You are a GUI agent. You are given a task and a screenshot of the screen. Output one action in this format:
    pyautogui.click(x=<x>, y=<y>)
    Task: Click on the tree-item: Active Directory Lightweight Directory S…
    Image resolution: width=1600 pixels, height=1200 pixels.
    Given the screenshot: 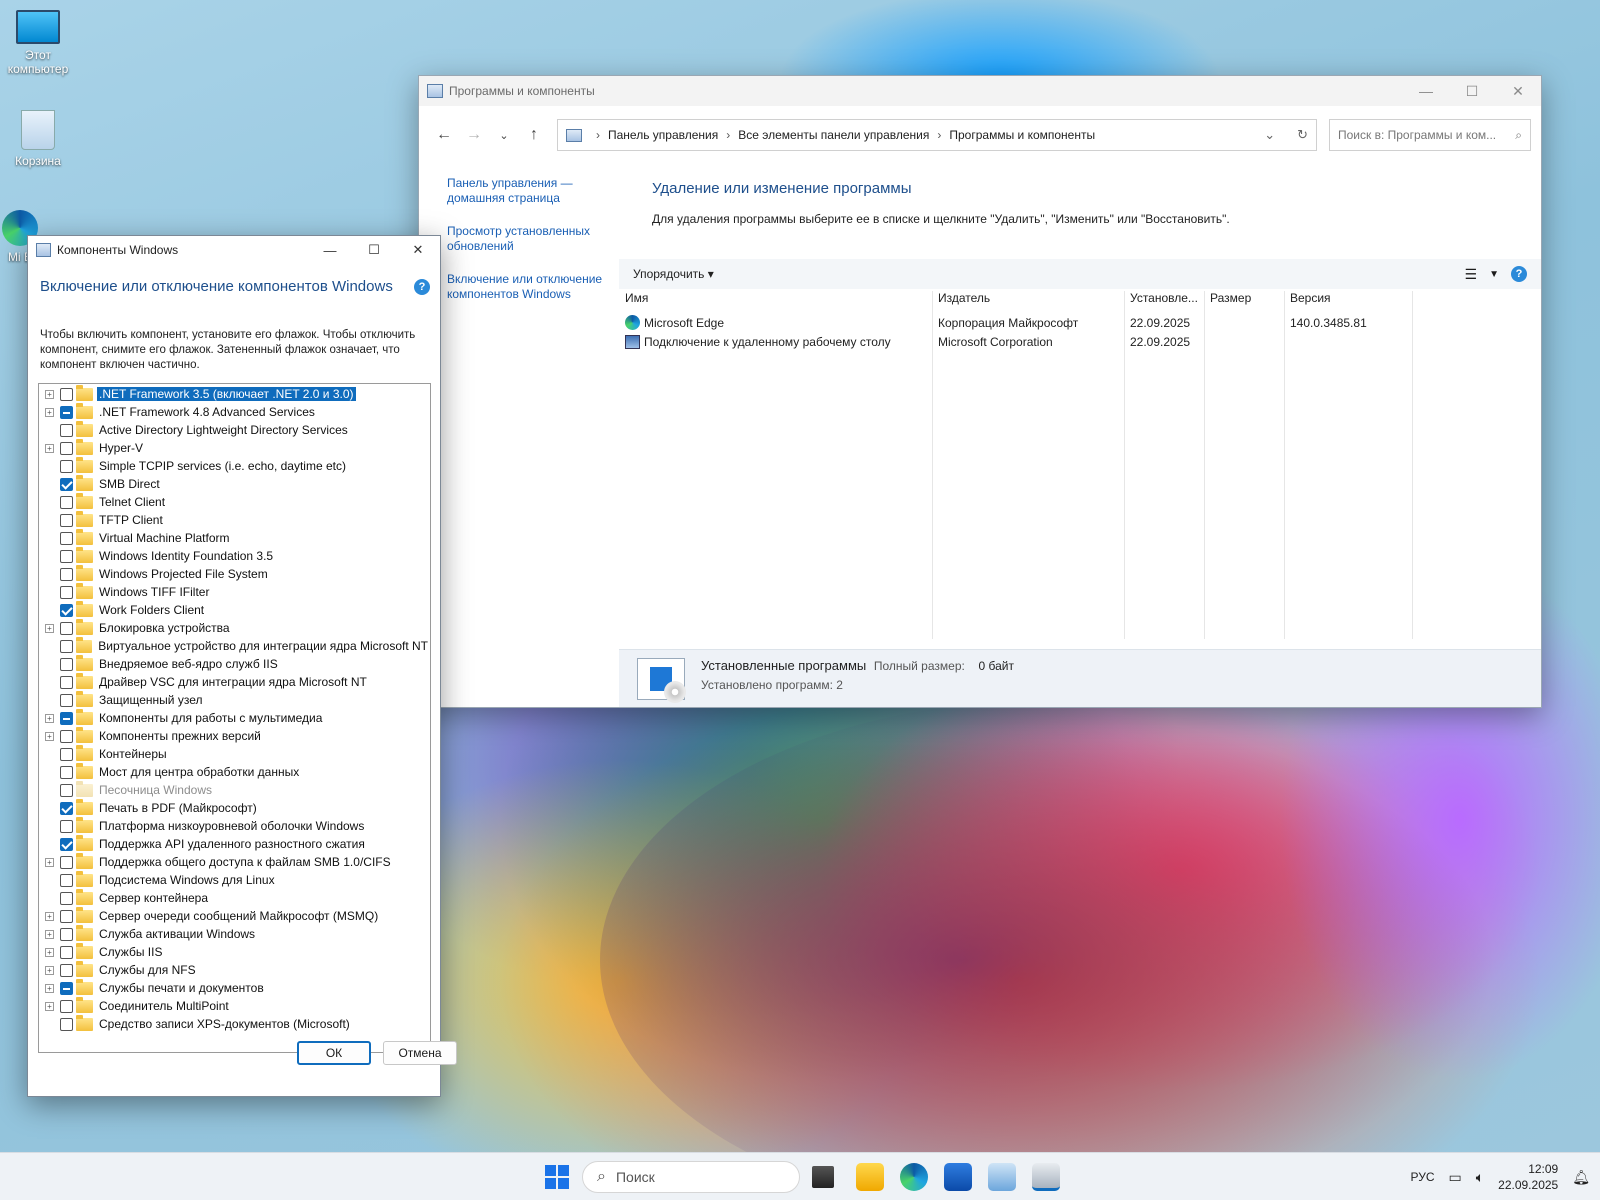 What is the action you would take?
    pyautogui.click(x=234, y=429)
    